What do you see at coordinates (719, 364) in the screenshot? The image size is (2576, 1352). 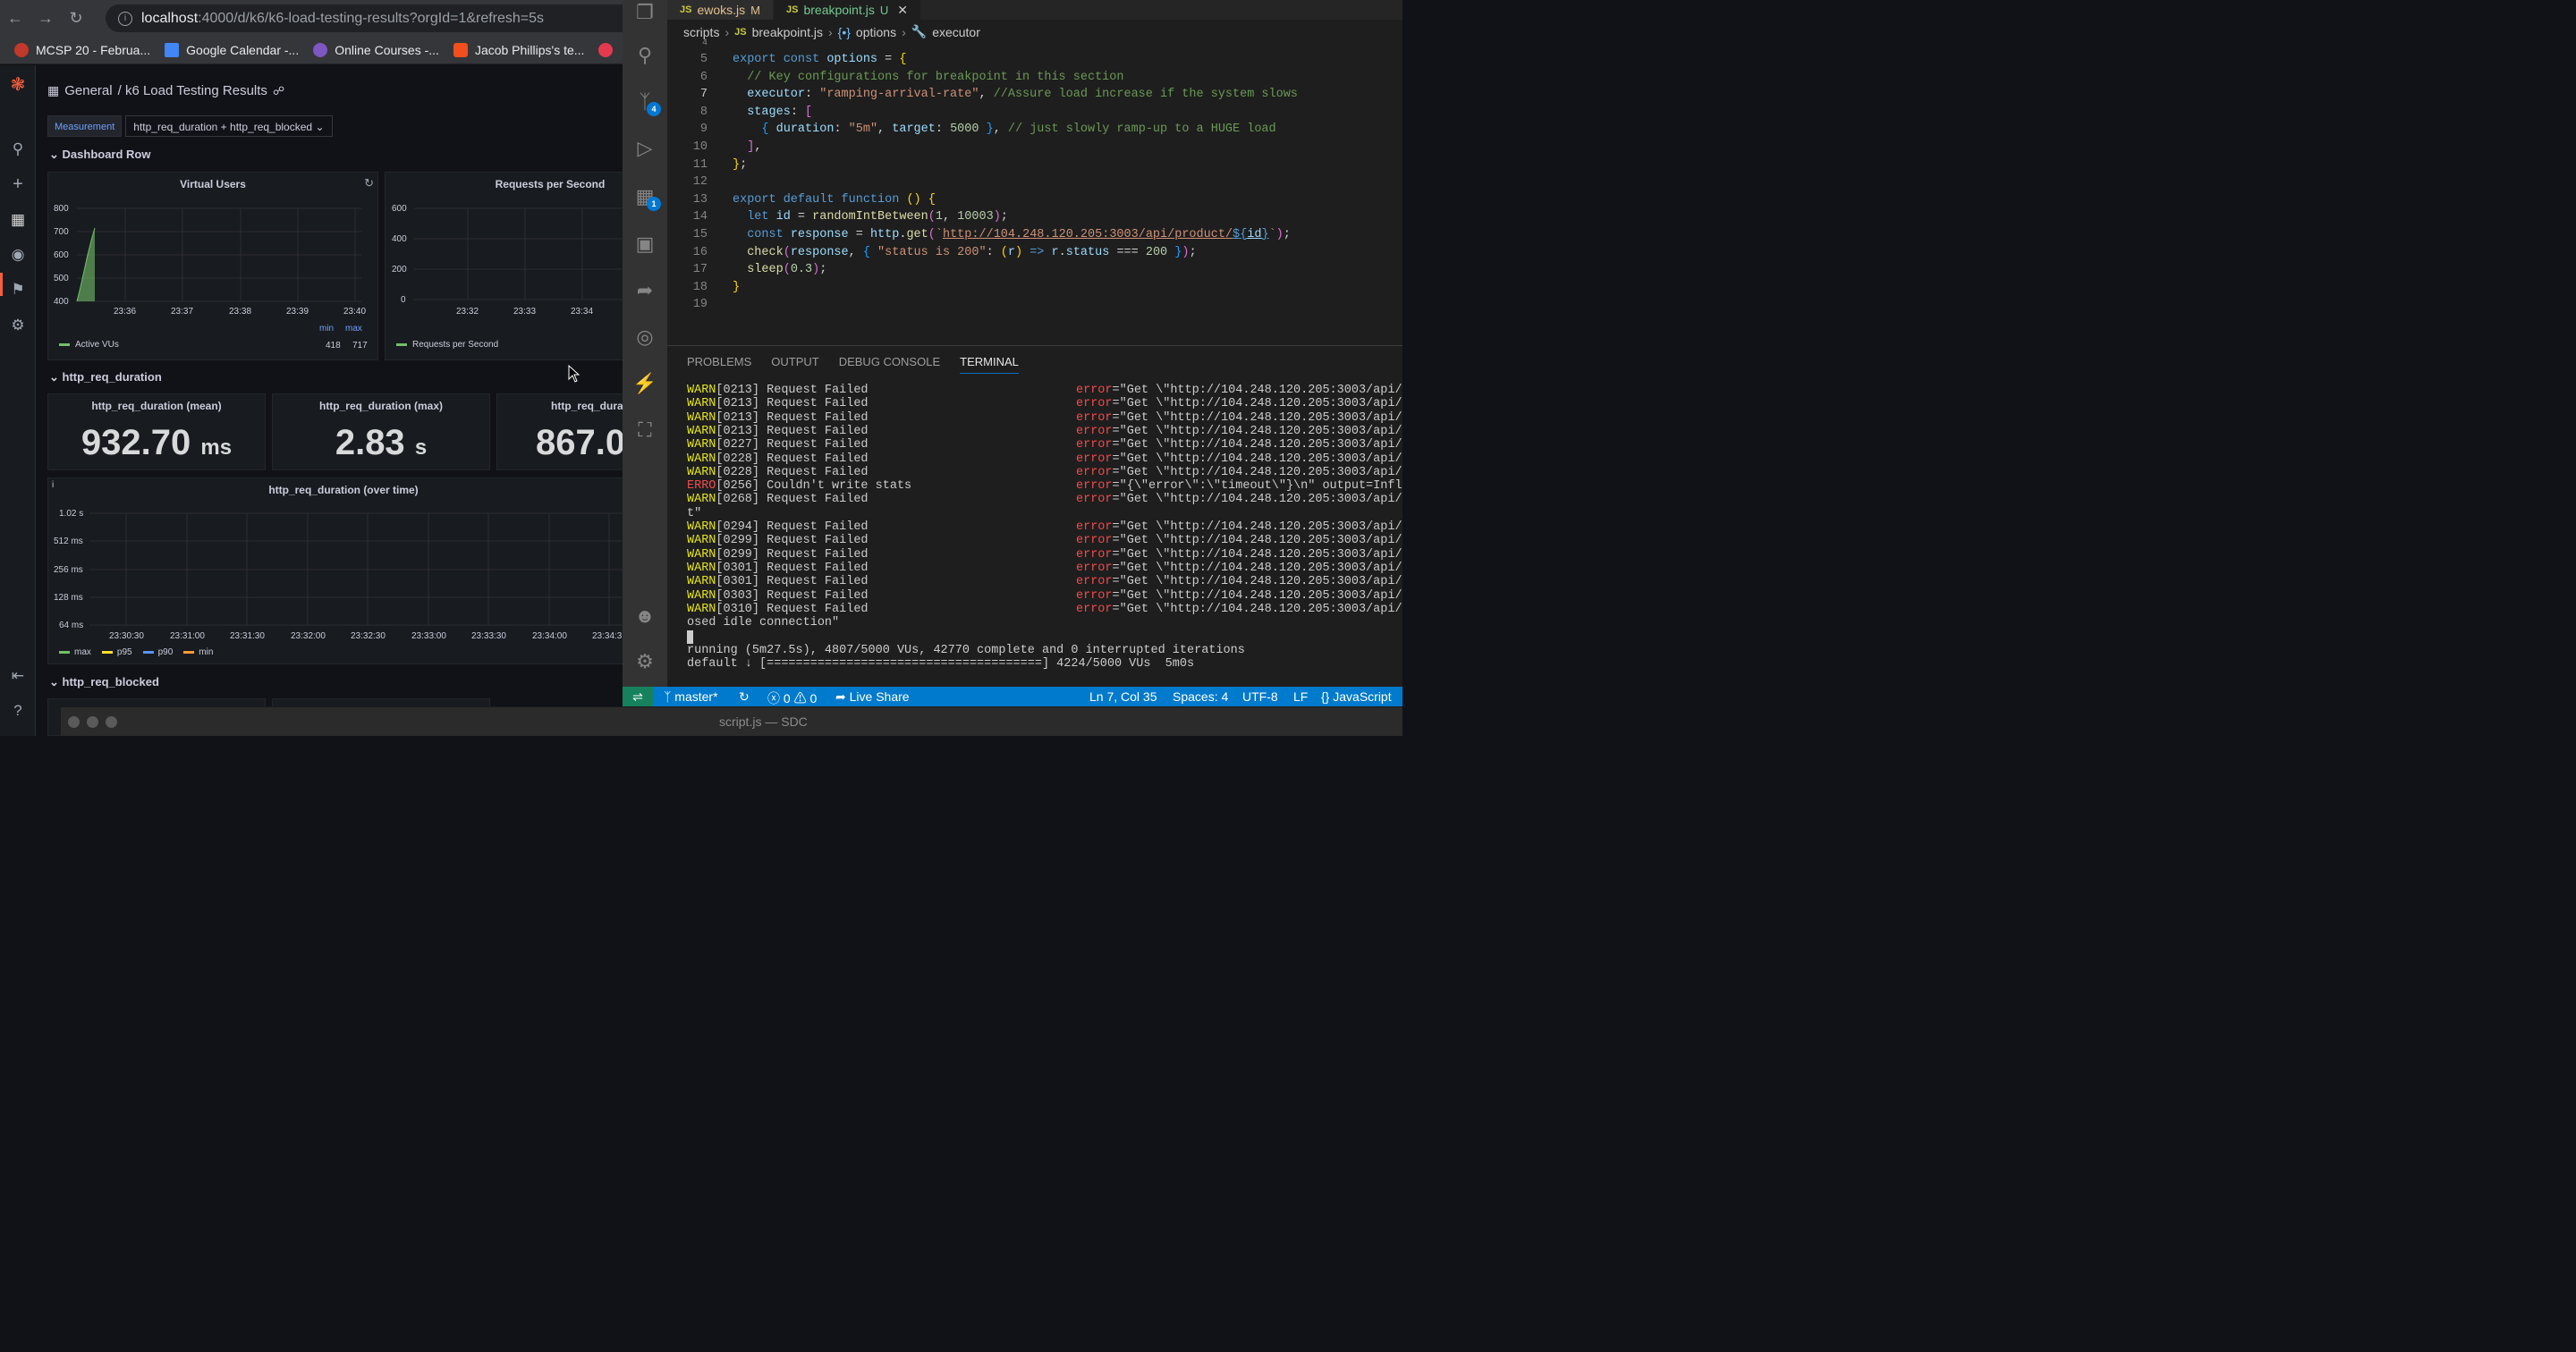 I see `tab-problems: PROBLEMS` at bounding box center [719, 364].